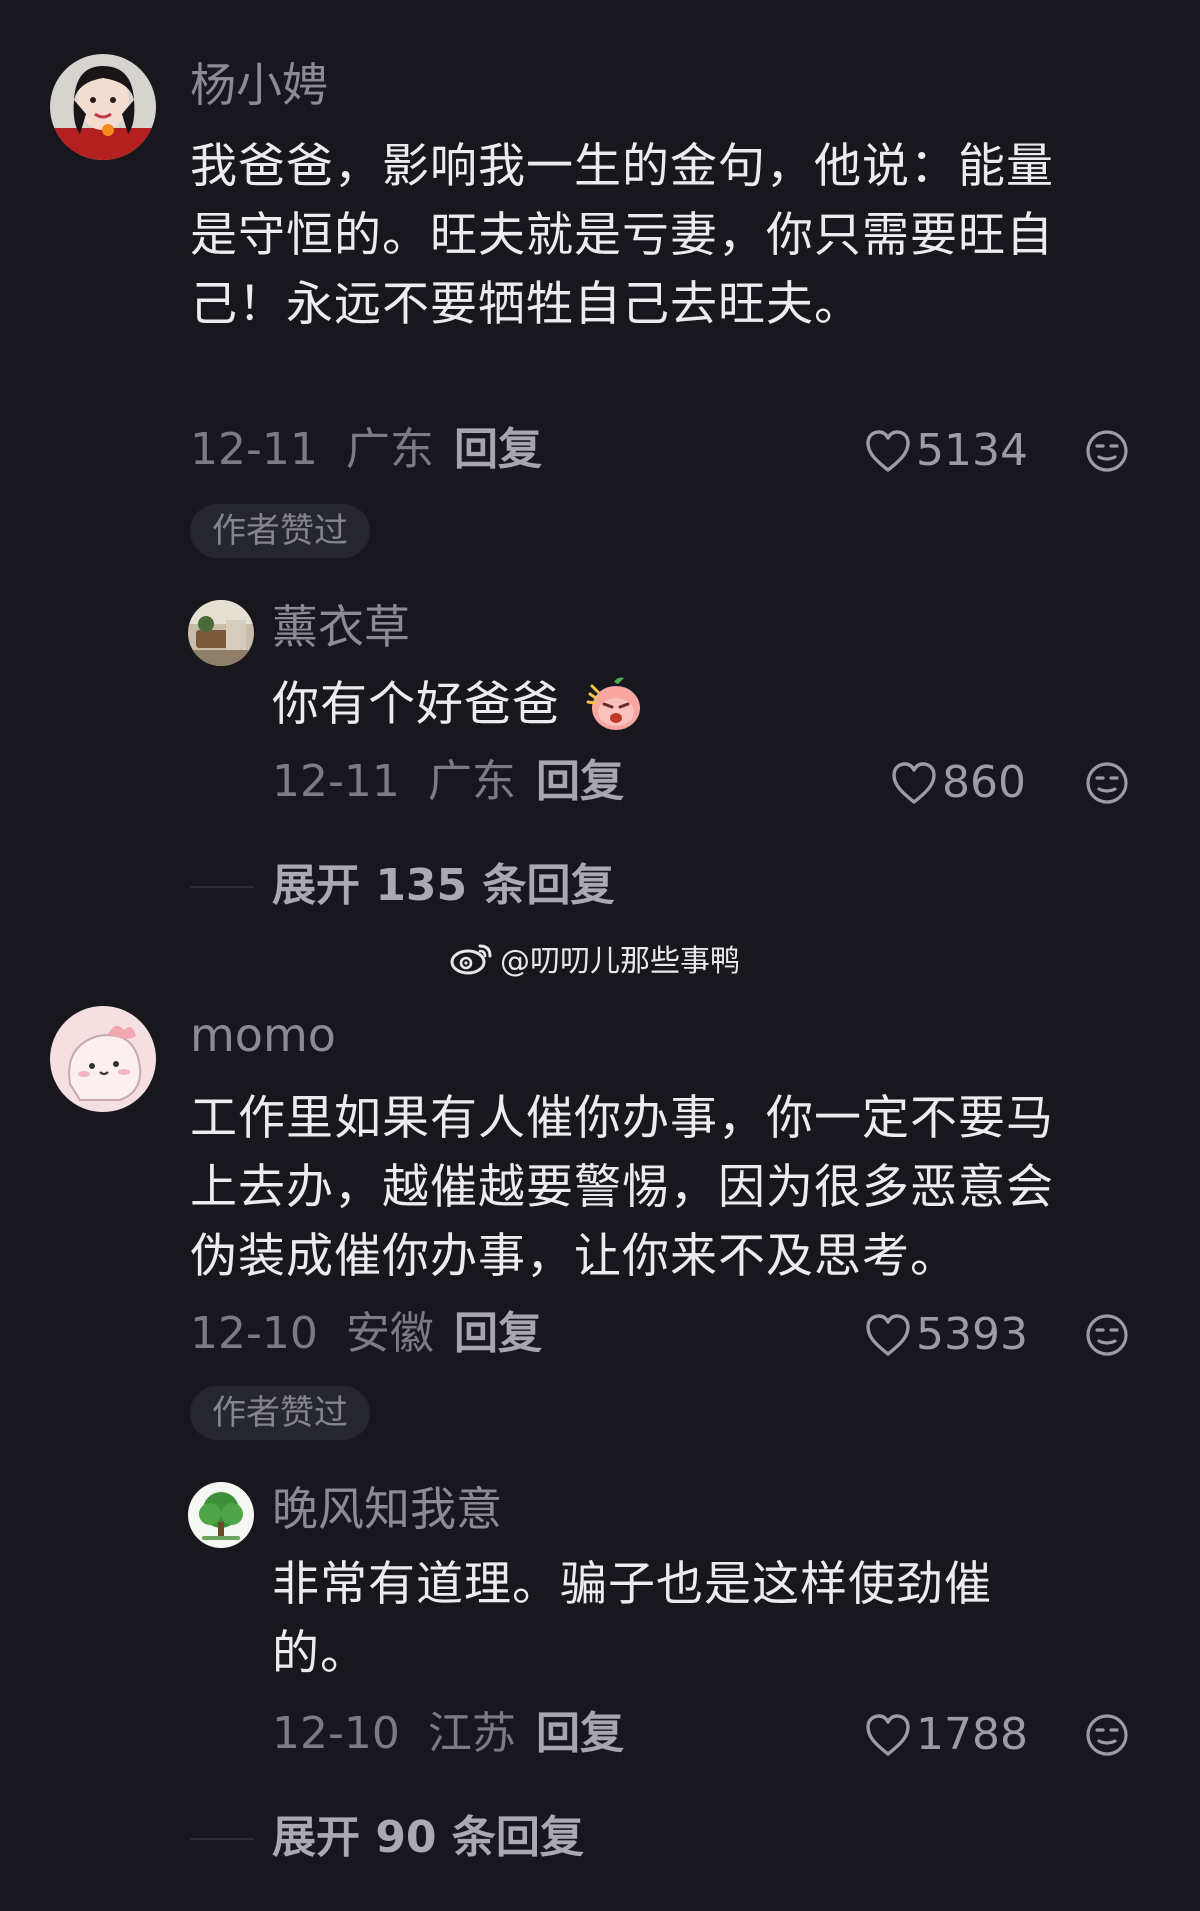  I want to click on comment-meta: 12-11 广东, so click(312, 450).